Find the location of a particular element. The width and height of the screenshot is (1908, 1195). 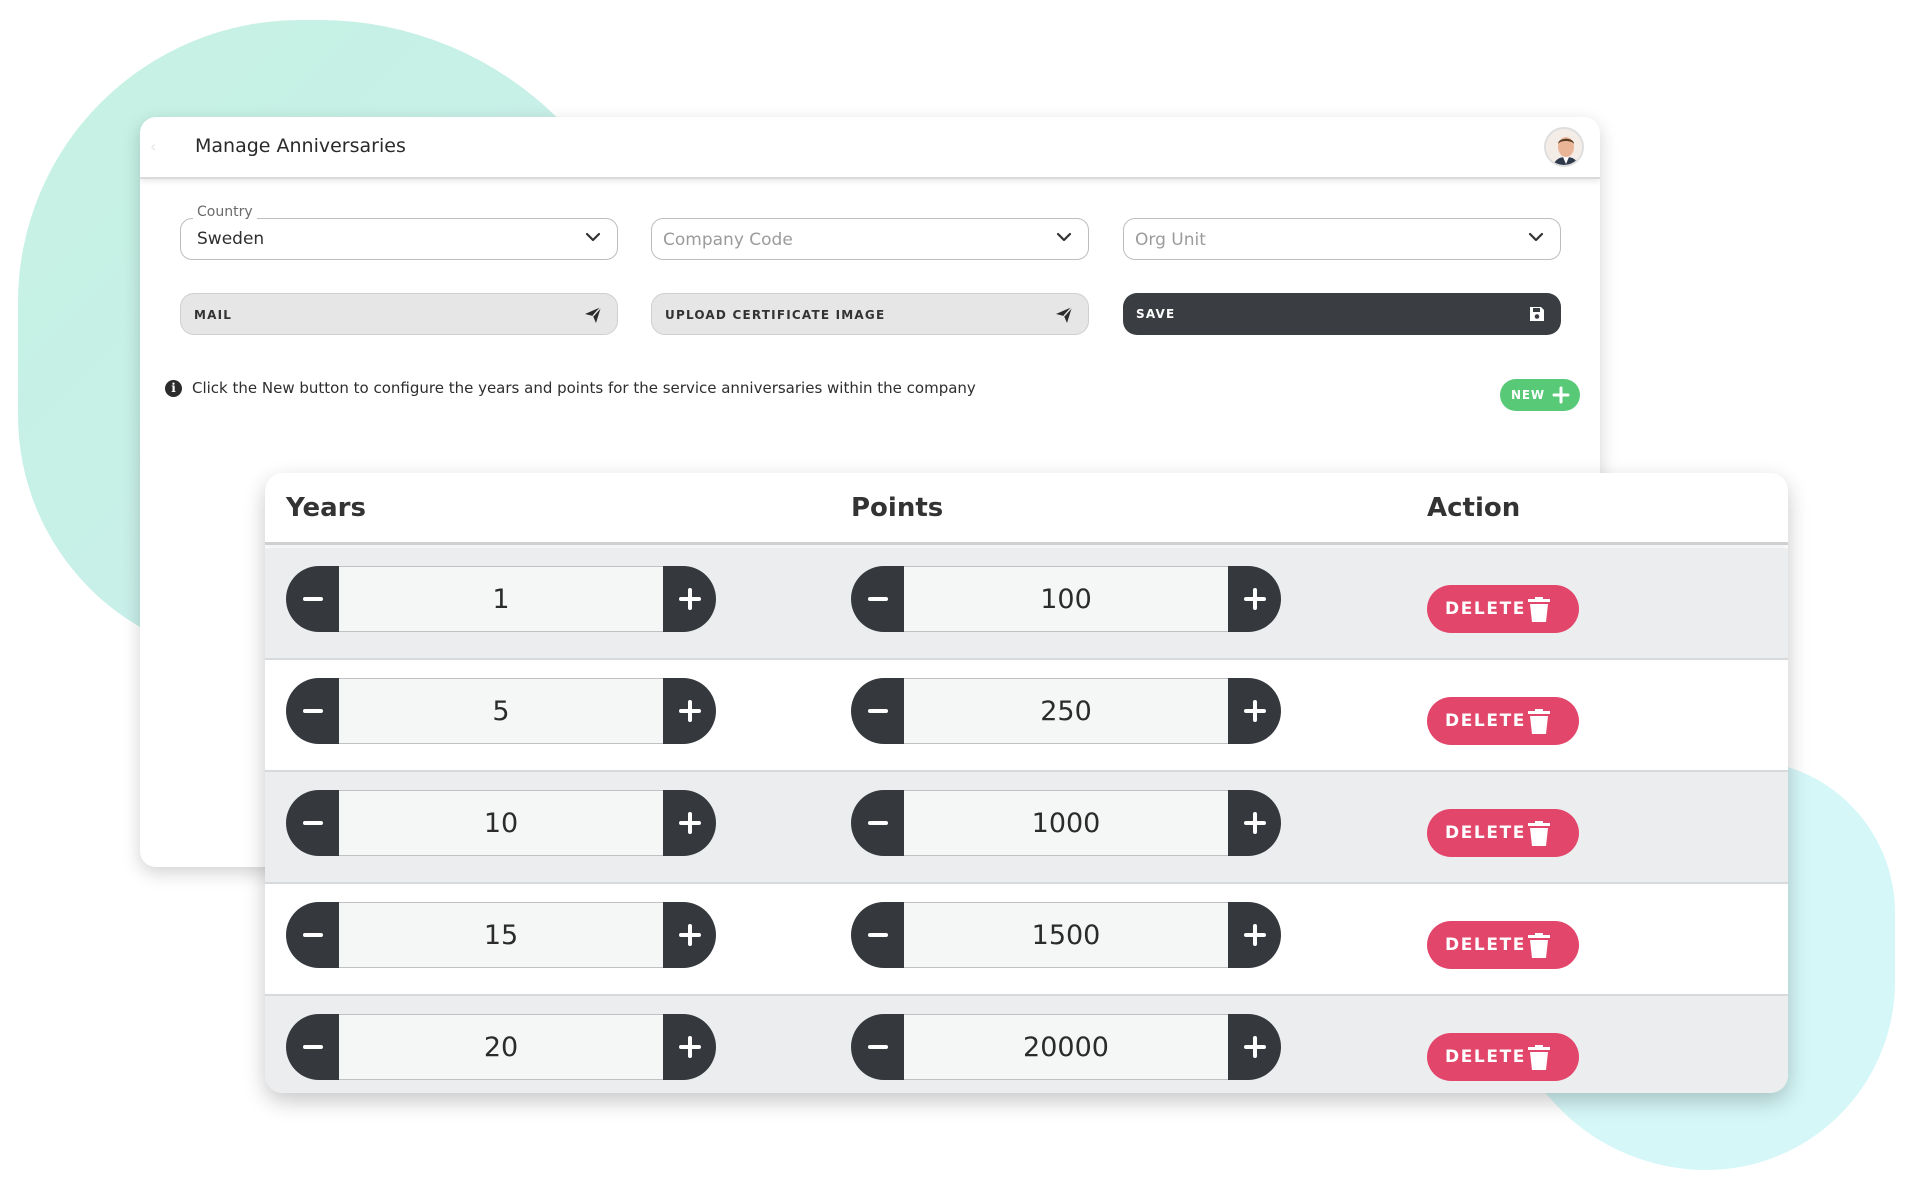

points-stepper: 1000 is located at coordinates (1066, 823).